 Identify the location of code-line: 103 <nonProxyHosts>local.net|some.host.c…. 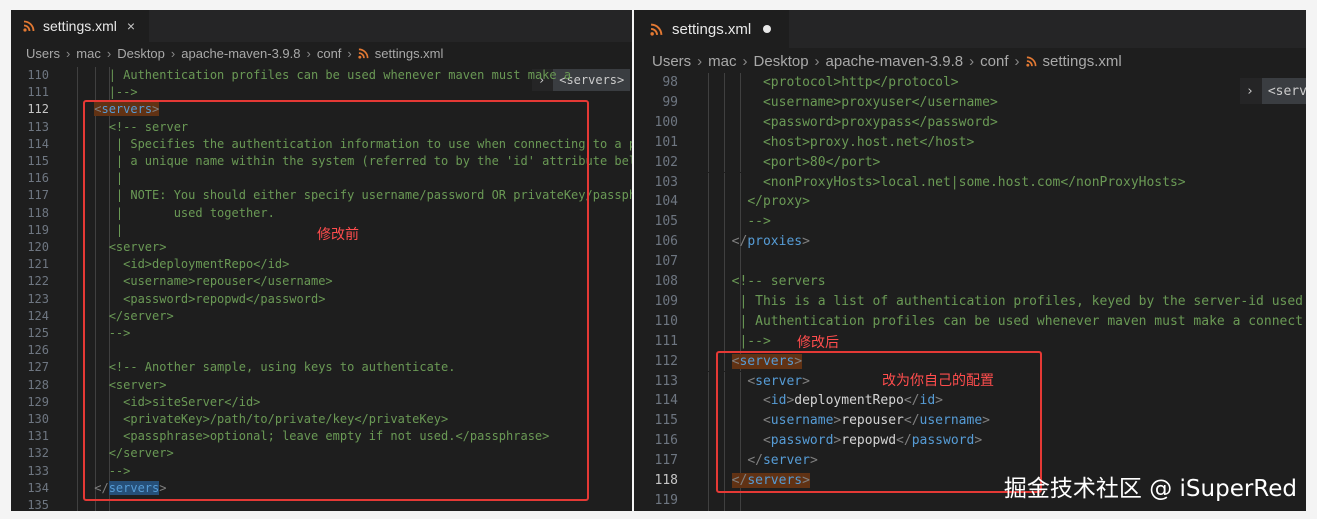
(970, 182).